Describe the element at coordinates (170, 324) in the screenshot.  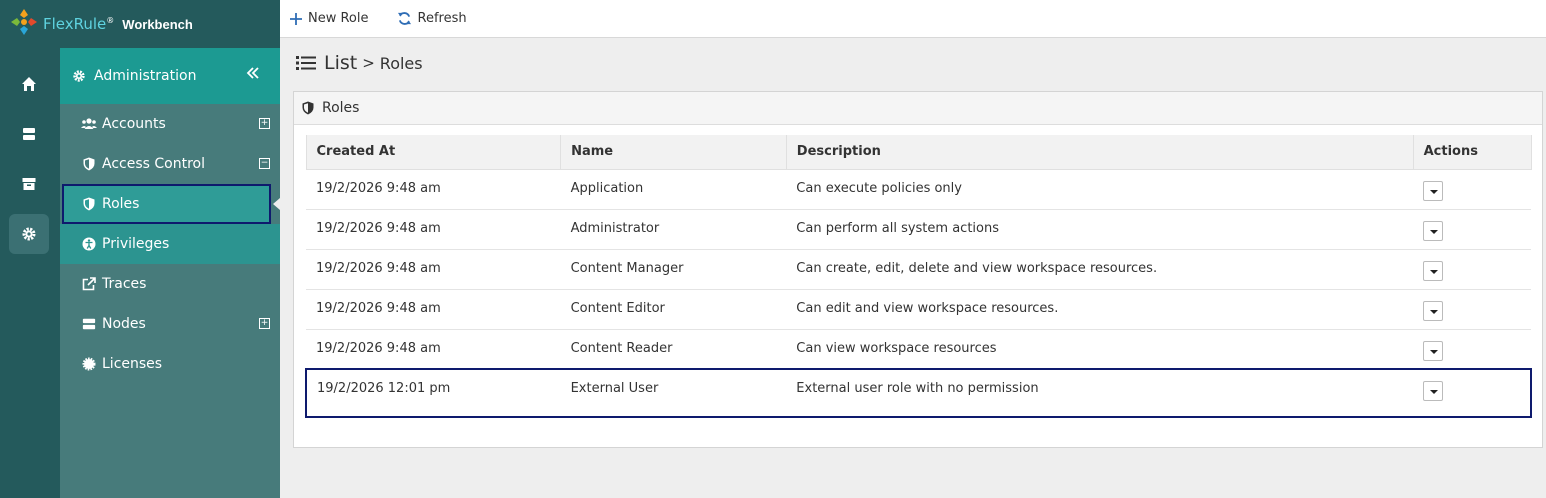
I see `sidebar-item-nodes: Nodes +` at that location.